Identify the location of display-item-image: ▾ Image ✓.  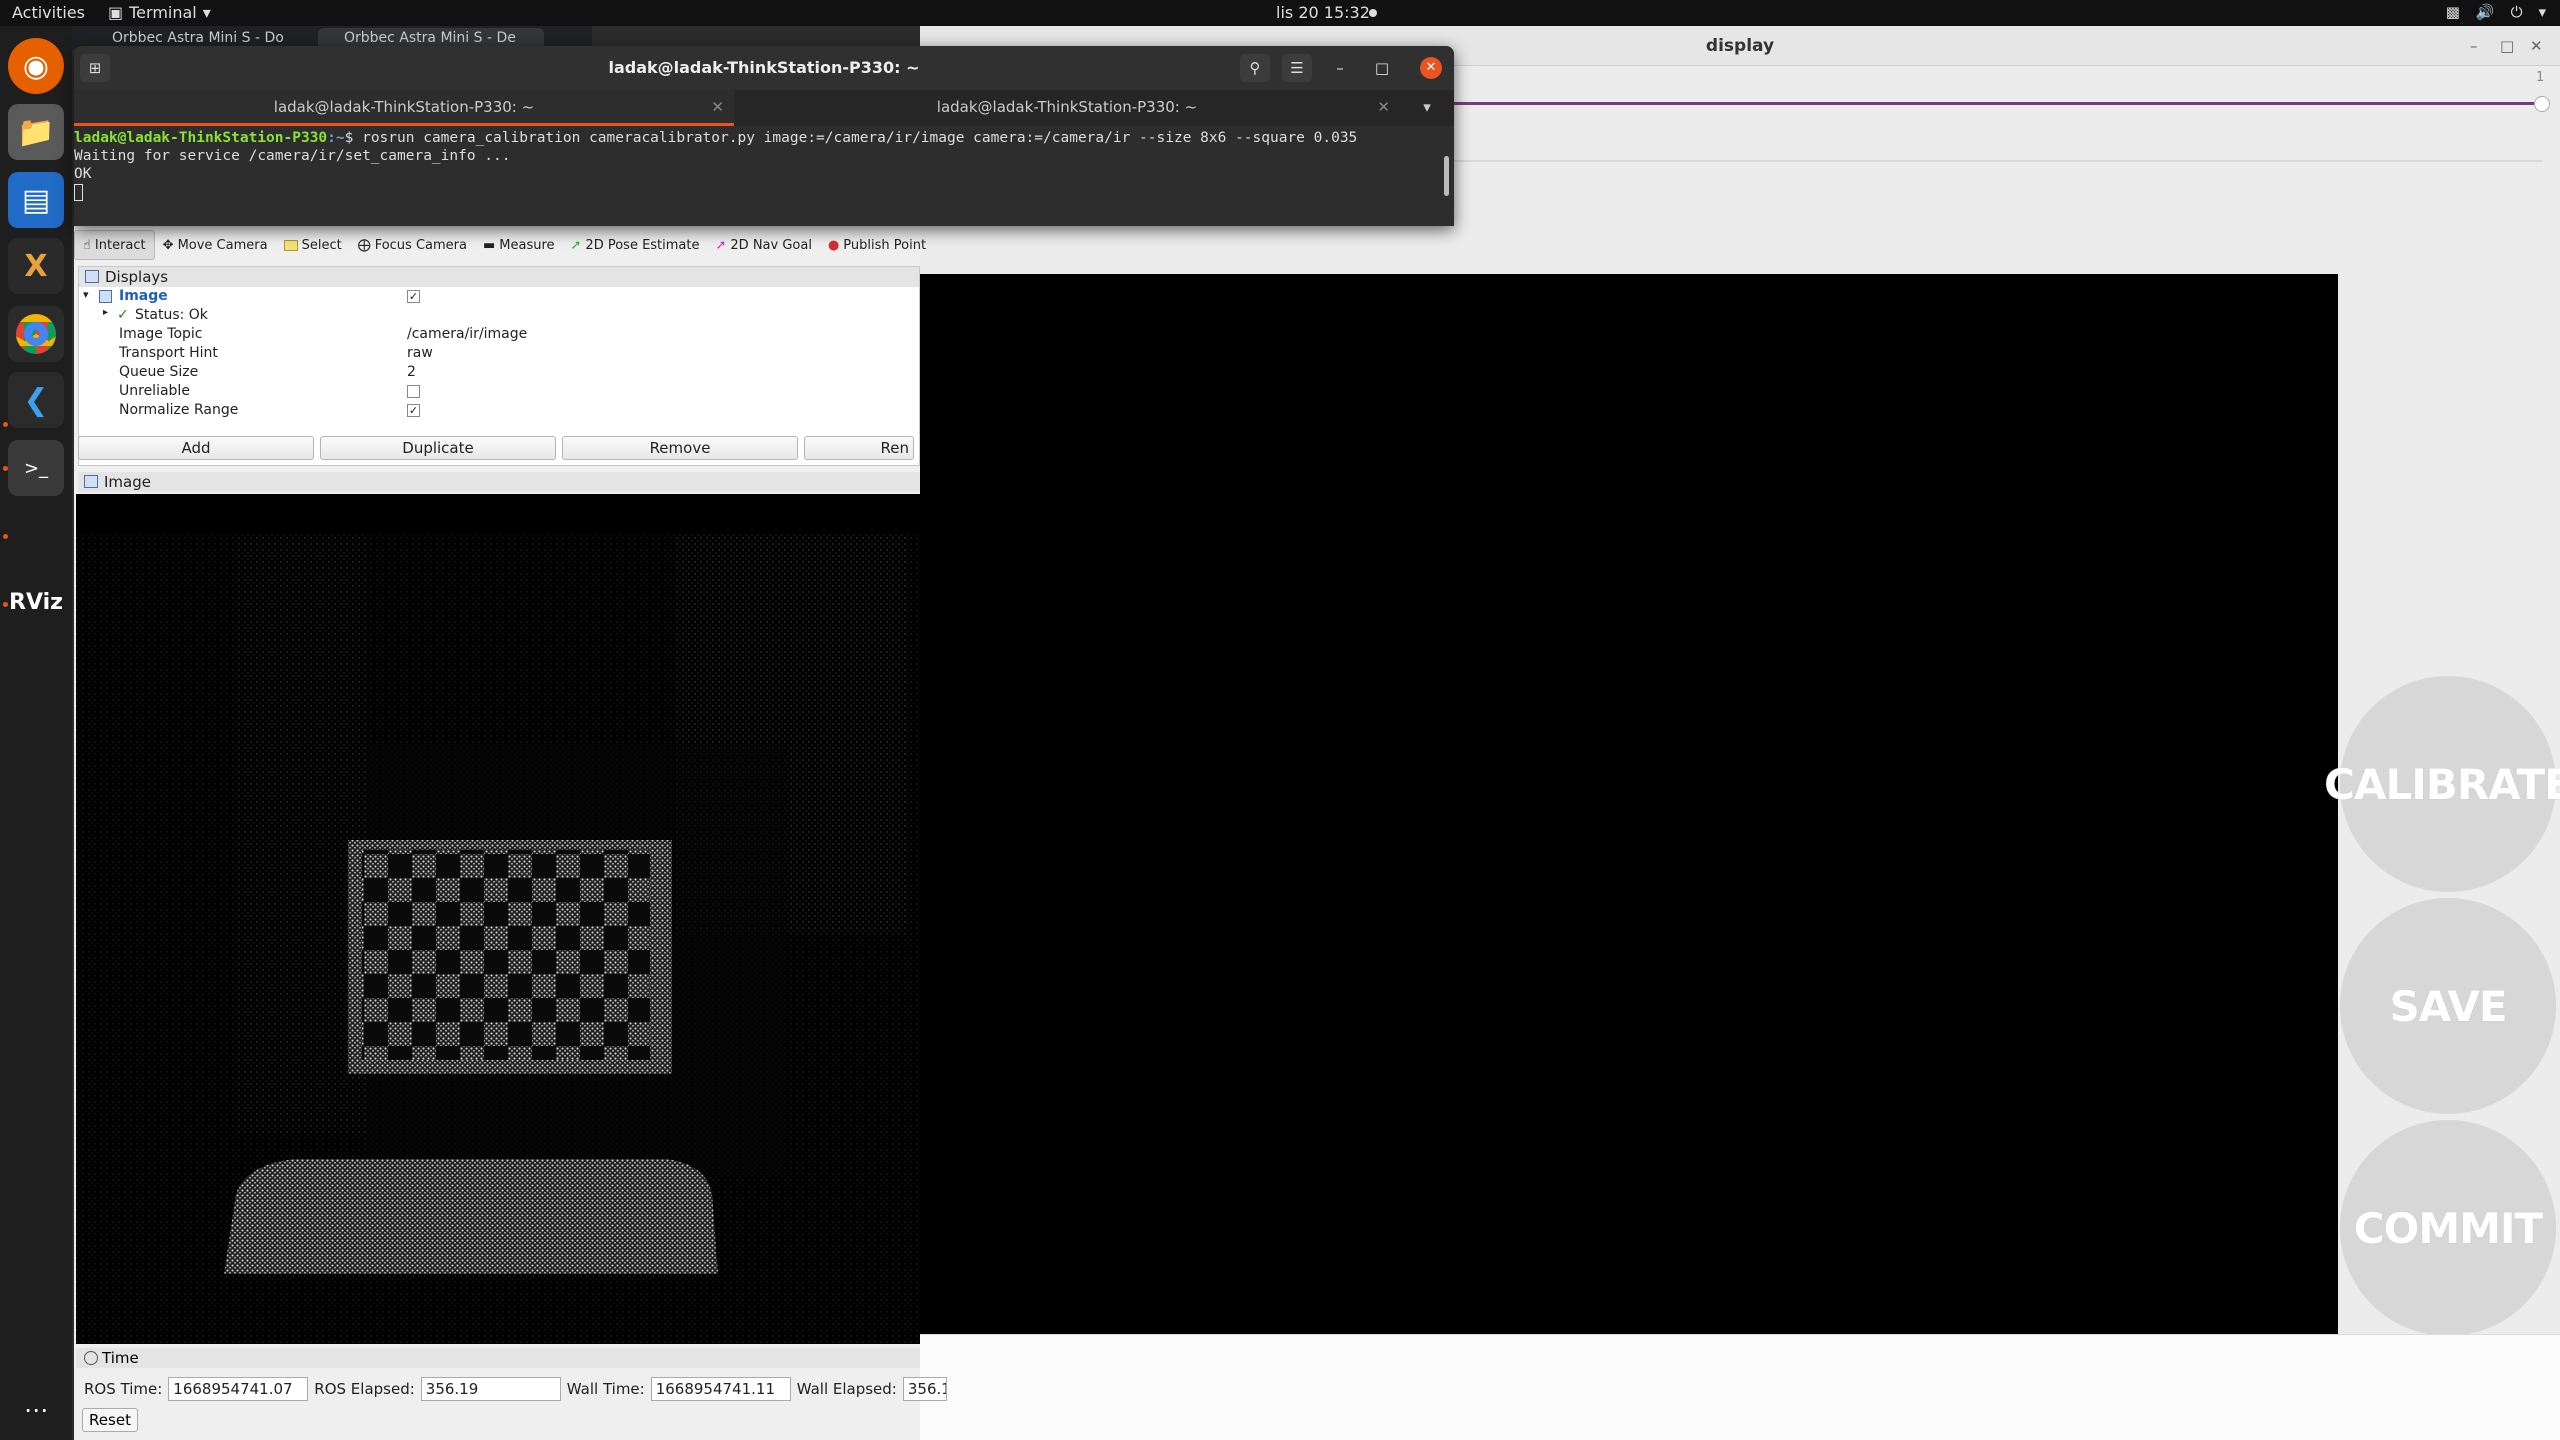
(499, 296).